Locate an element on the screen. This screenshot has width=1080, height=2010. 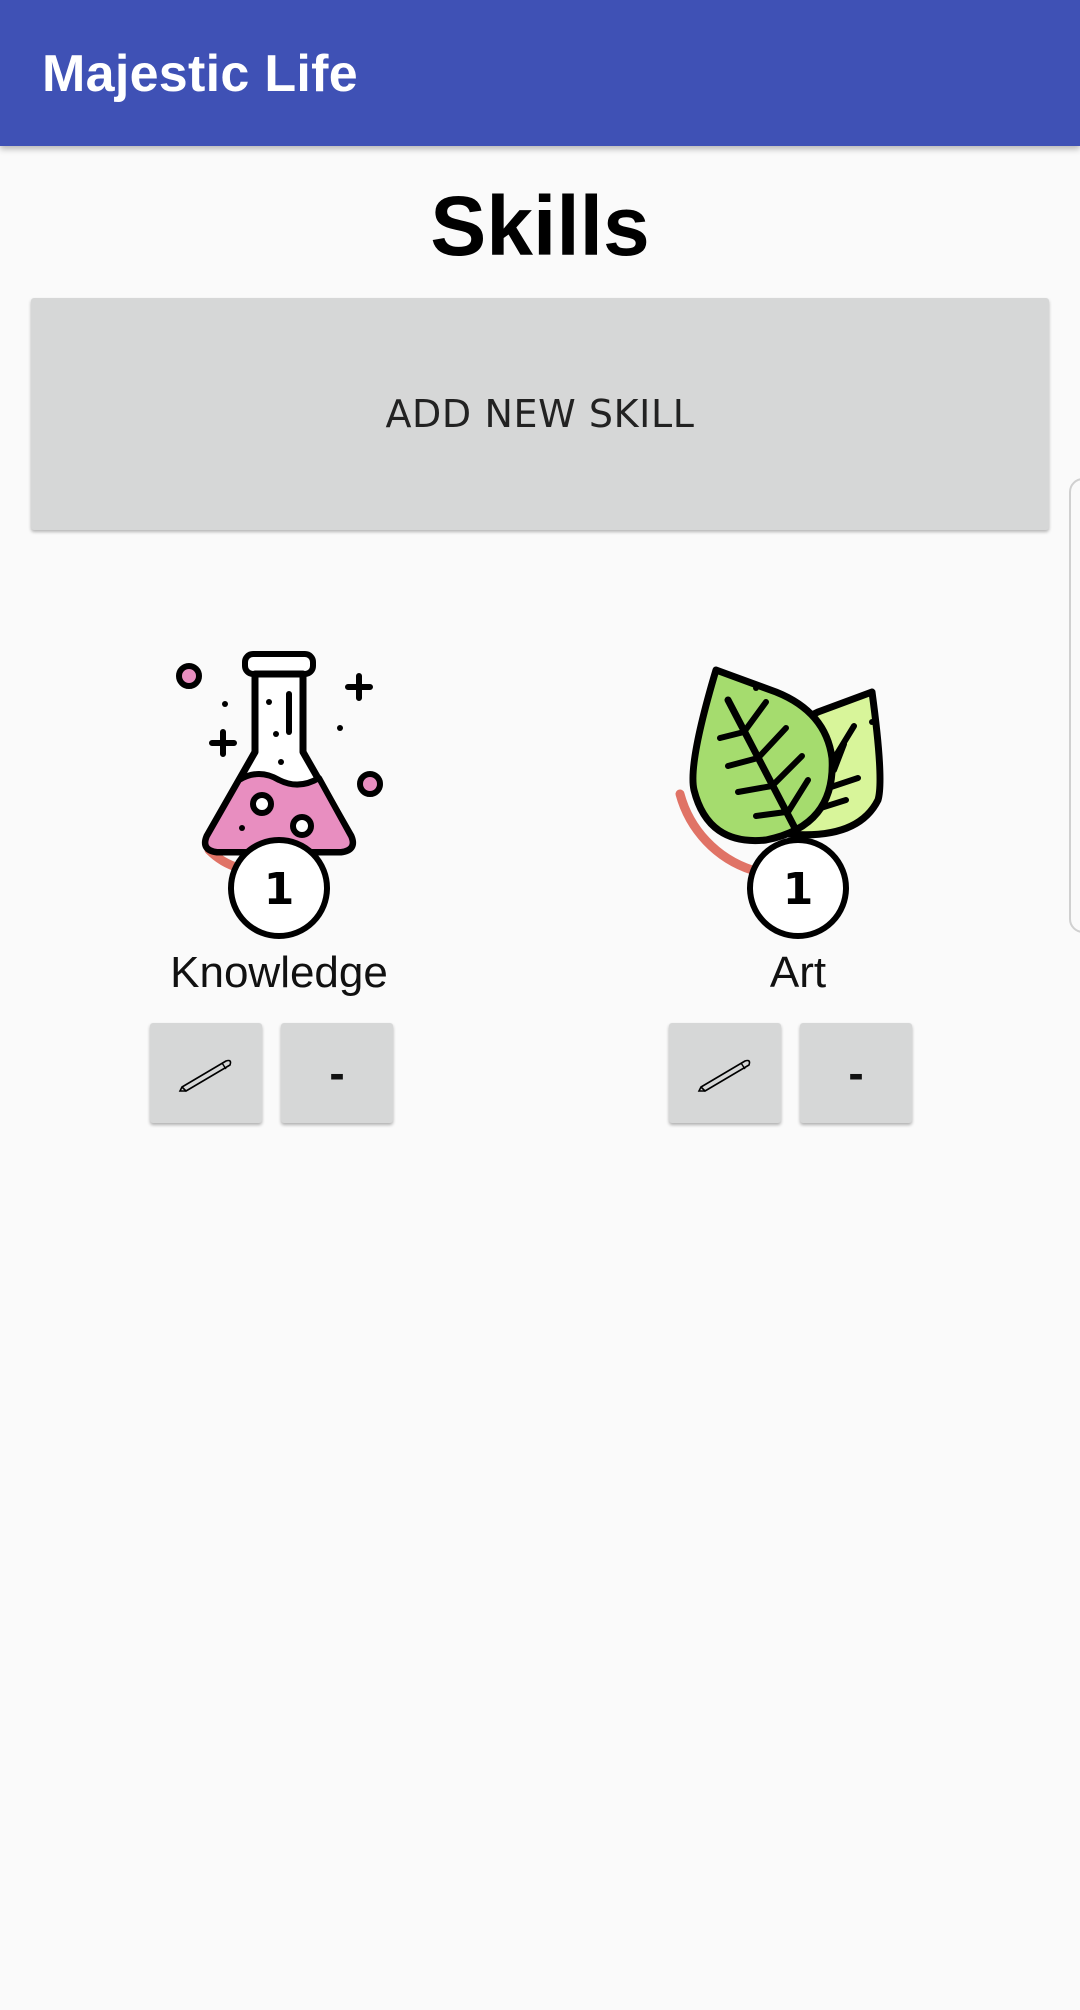
leaves-icon: 1 is located at coordinates (798, 790).